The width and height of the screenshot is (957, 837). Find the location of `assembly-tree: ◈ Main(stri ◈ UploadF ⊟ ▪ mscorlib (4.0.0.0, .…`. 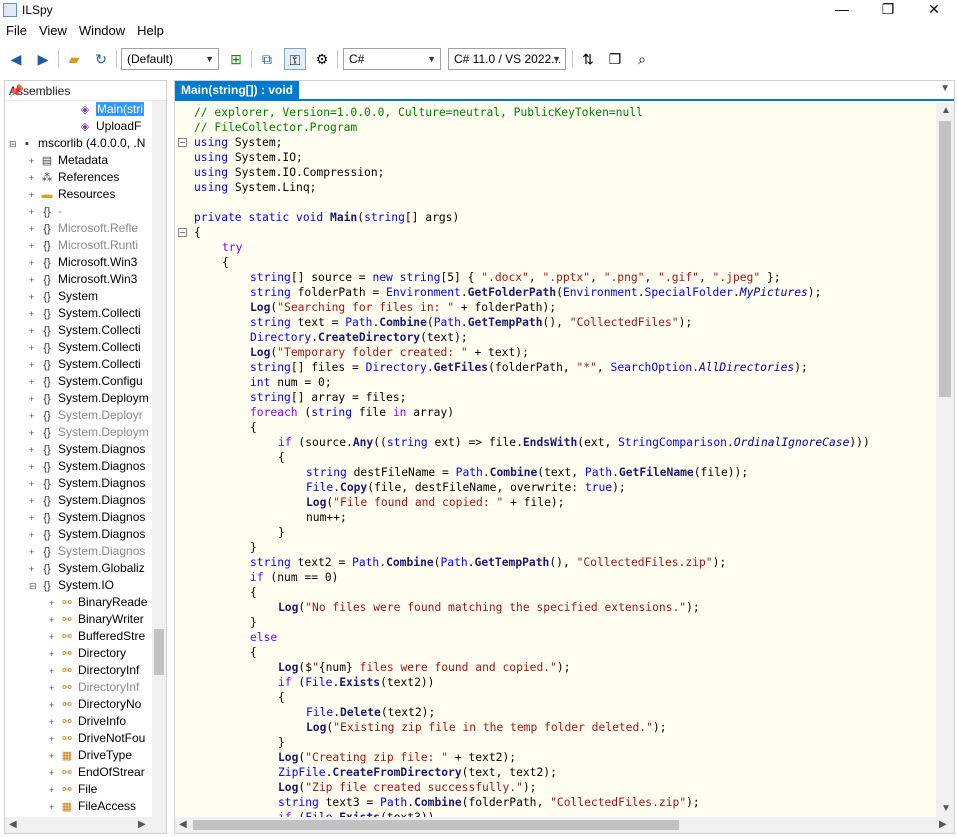

assembly-tree: ◈ Main(stri ◈ UploadF ⊟ ▪ mscorlib (4.0.0.0, .… is located at coordinates (78, 459).